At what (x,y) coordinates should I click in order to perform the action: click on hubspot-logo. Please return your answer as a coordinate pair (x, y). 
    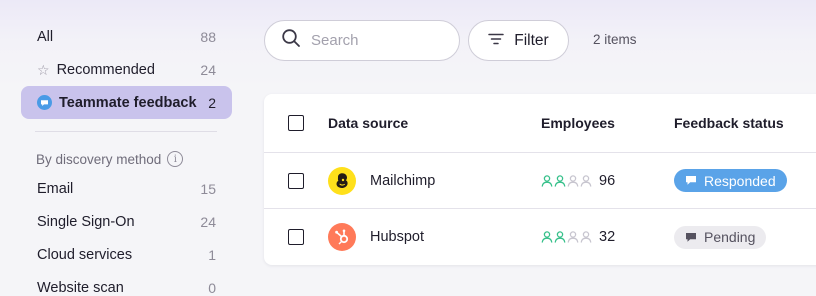
    Looking at the image, I should click on (342, 237).